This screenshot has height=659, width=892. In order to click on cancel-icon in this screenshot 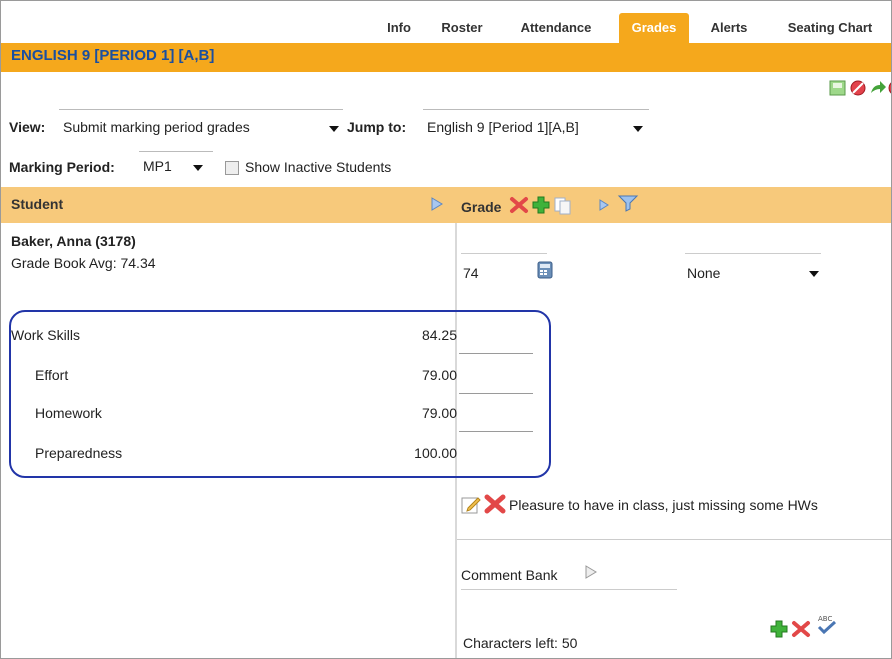, I will do `click(858, 88)`.